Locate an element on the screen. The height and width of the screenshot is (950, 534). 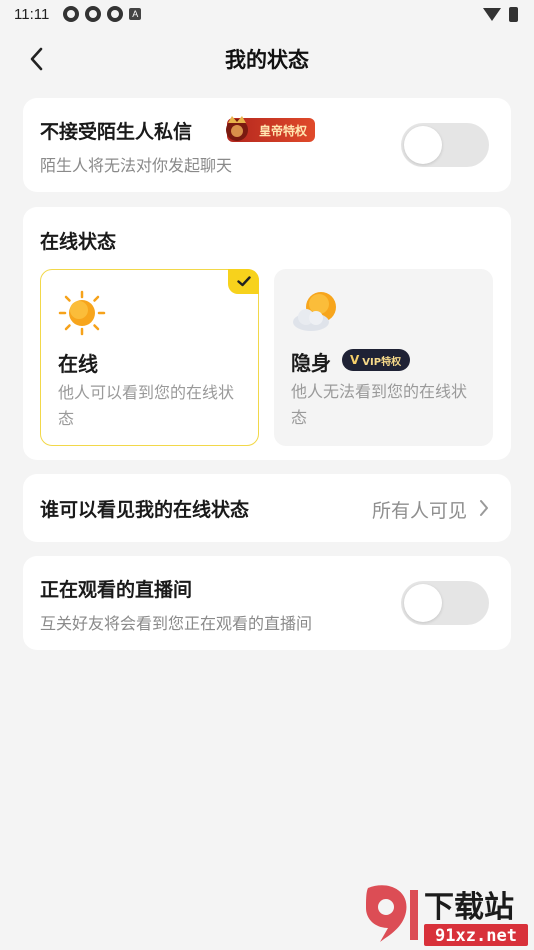
emperor-privilege-badge: 皇帝特权 is located at coordinates (270, 129).